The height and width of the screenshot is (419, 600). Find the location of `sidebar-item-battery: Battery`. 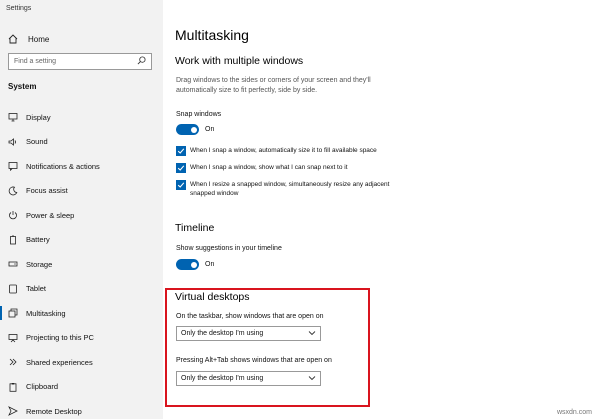

sidebar-item-battery: Battery is located at coordinates (81, 240).